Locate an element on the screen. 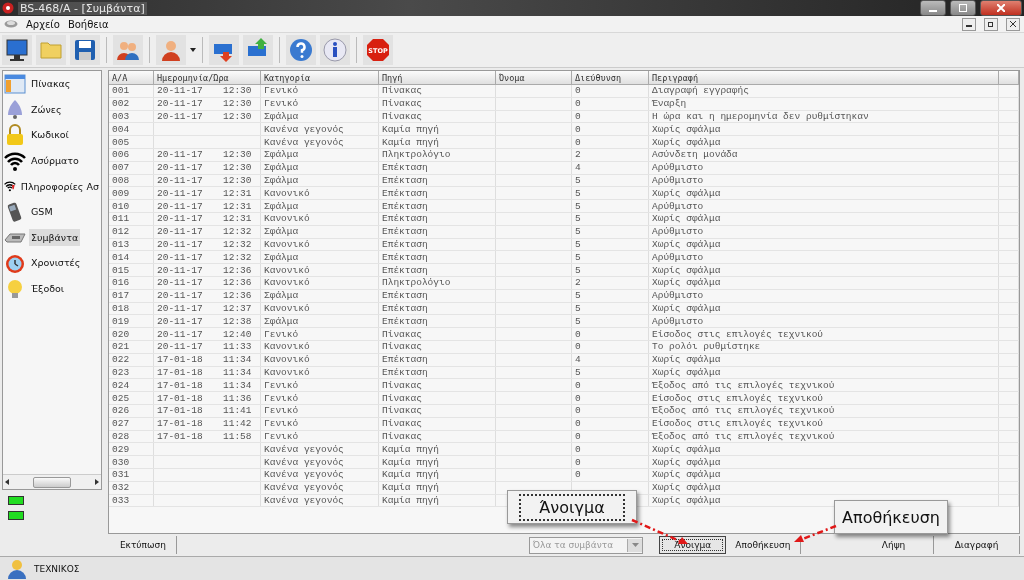  action-button: Άνοιγμα is located at coordinates (693, 545).